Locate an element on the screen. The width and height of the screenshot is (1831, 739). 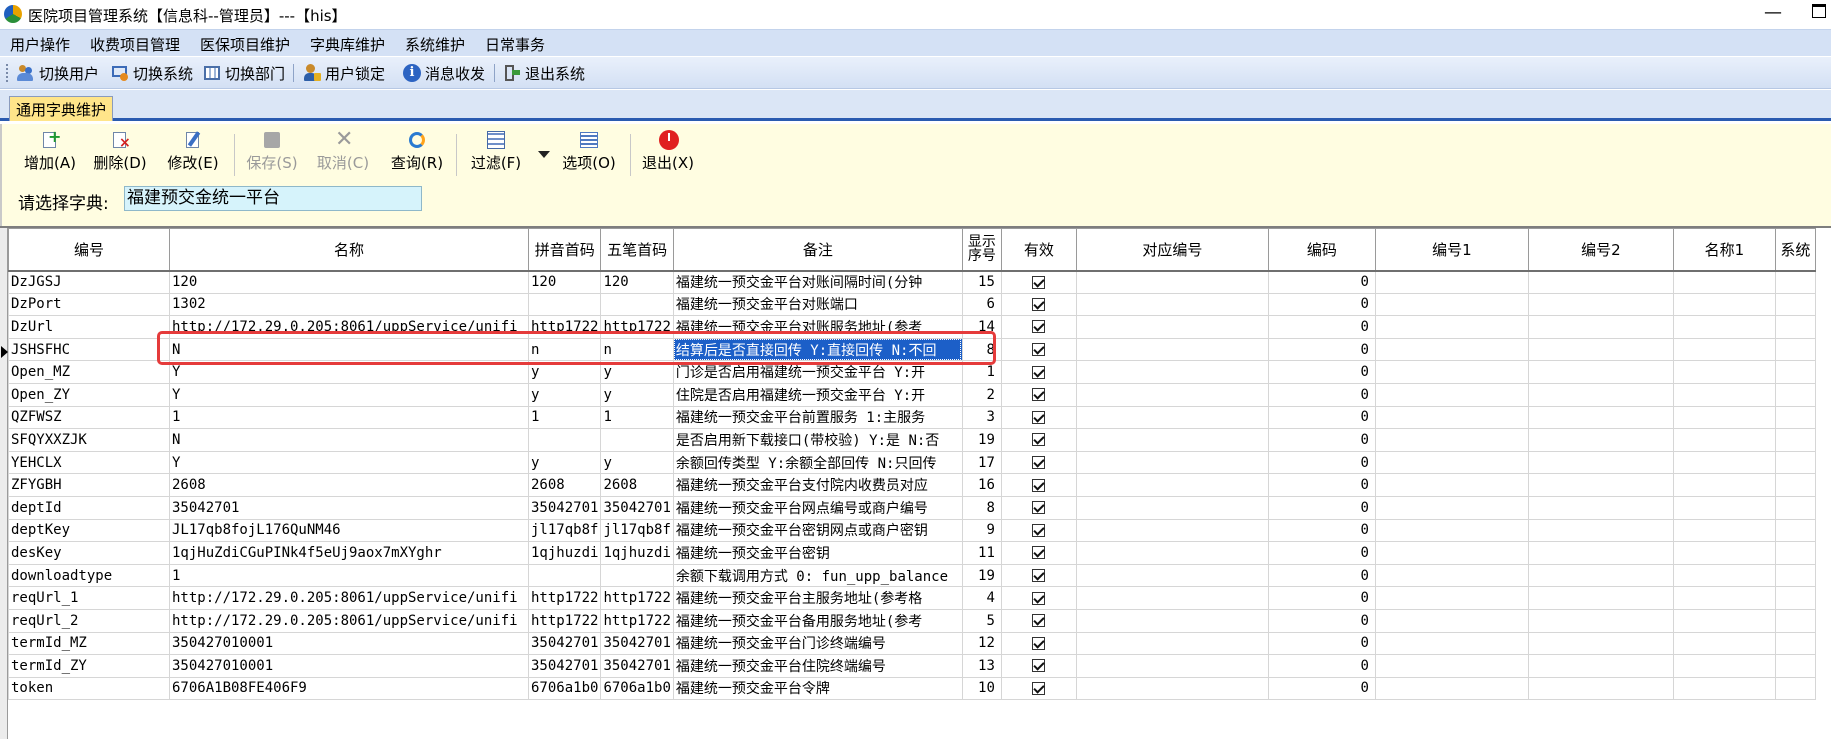
cell-display-order: 17 is located at coordinates (981, 462).